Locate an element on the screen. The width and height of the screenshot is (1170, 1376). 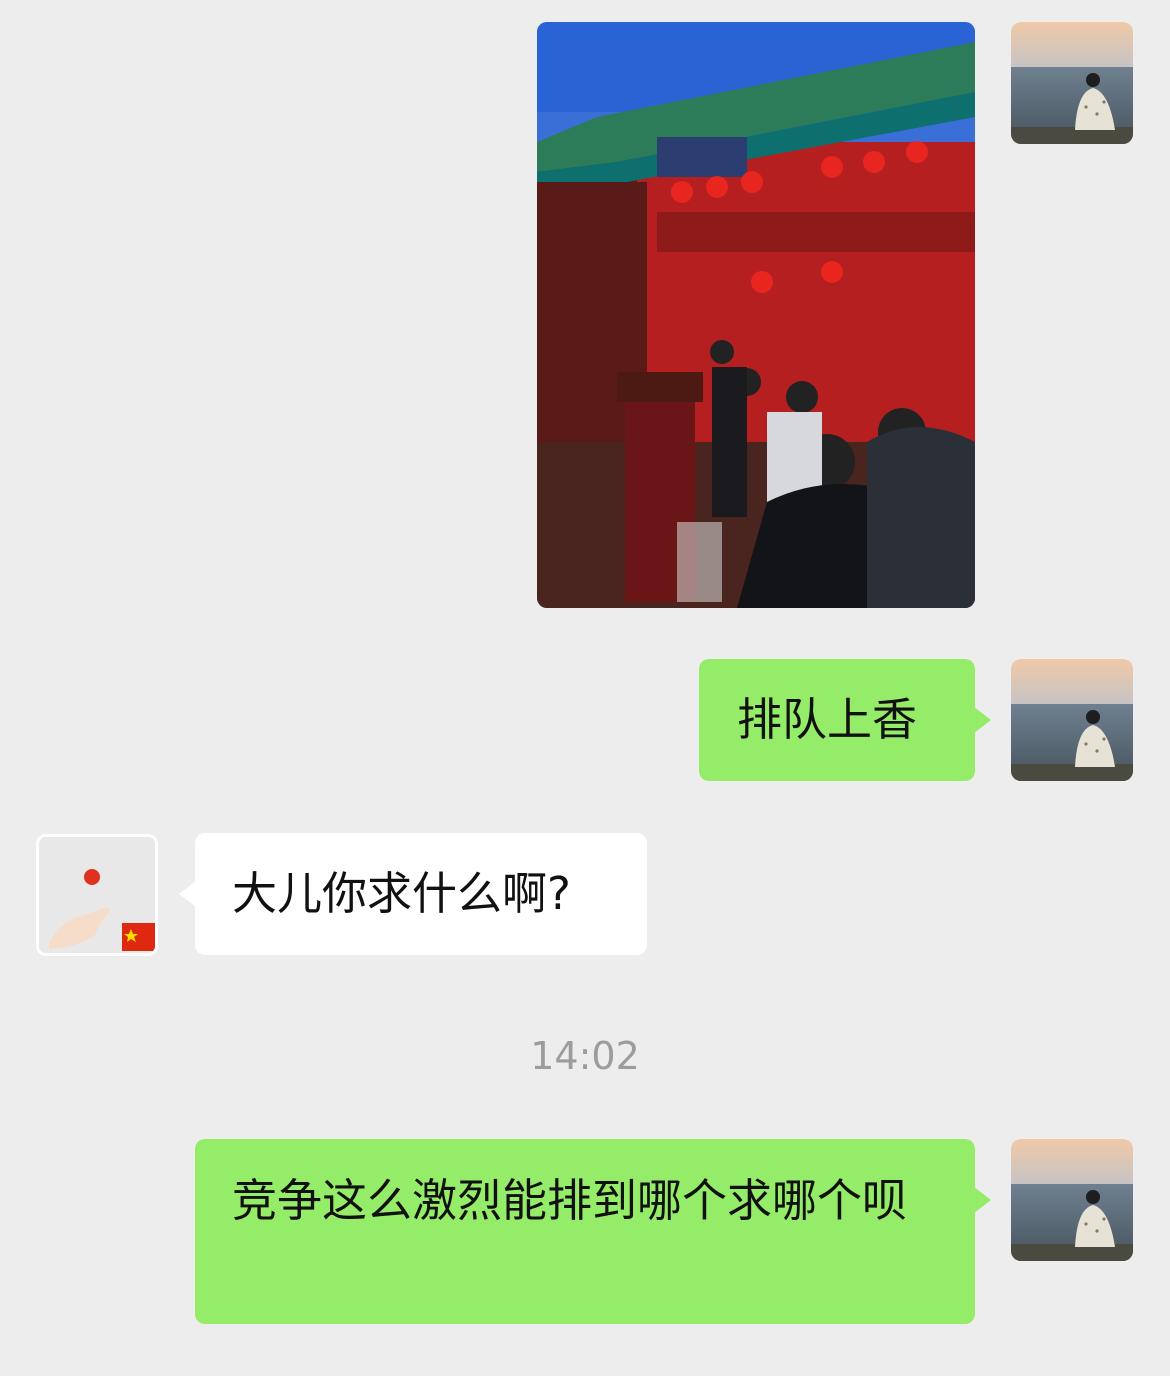
message-bubble-contact: 大儿你求什么啊? is located at coordinates (413, 894).